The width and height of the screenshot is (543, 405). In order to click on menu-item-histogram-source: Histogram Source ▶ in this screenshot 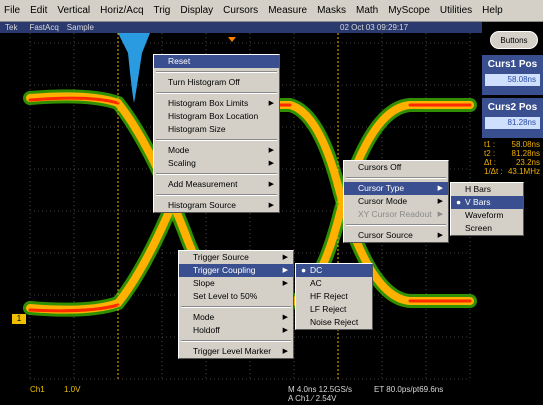, I will do `click(216, 205)`.